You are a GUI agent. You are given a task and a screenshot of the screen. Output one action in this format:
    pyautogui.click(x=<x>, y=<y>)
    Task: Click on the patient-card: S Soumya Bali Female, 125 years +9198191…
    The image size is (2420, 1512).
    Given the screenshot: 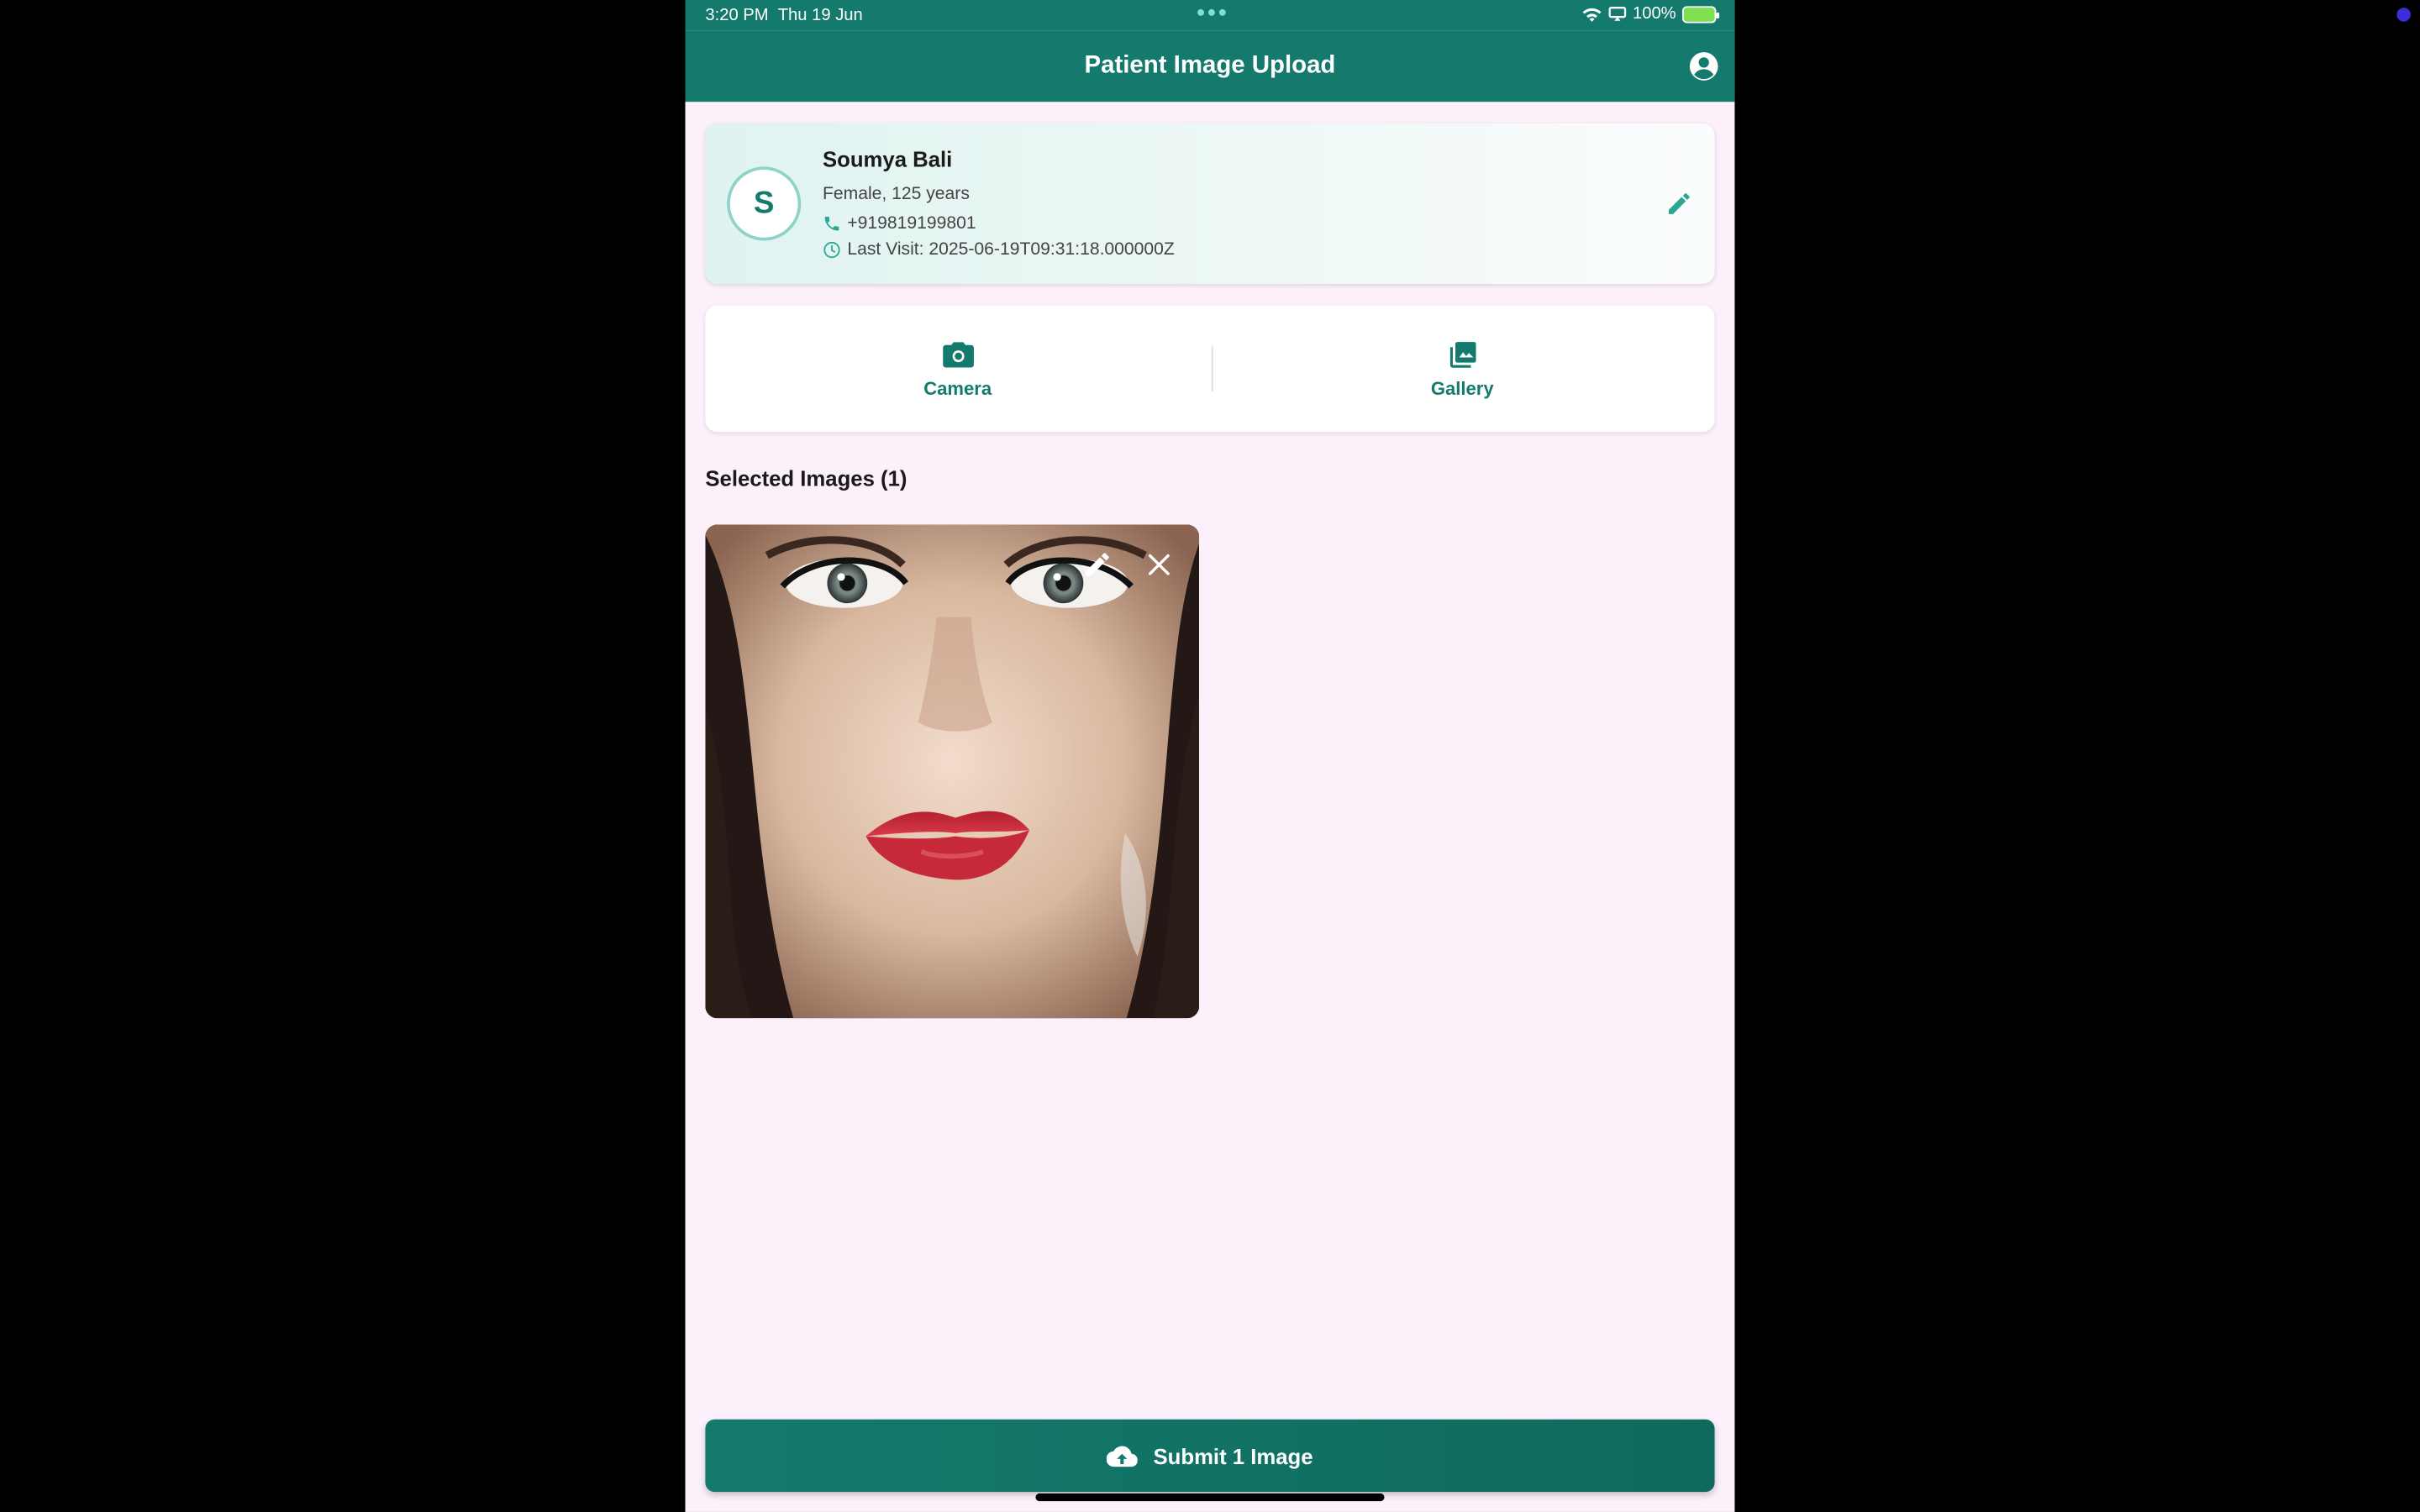 What is the action you would take?
    pyautogui.click(x=1210, y=203)
    